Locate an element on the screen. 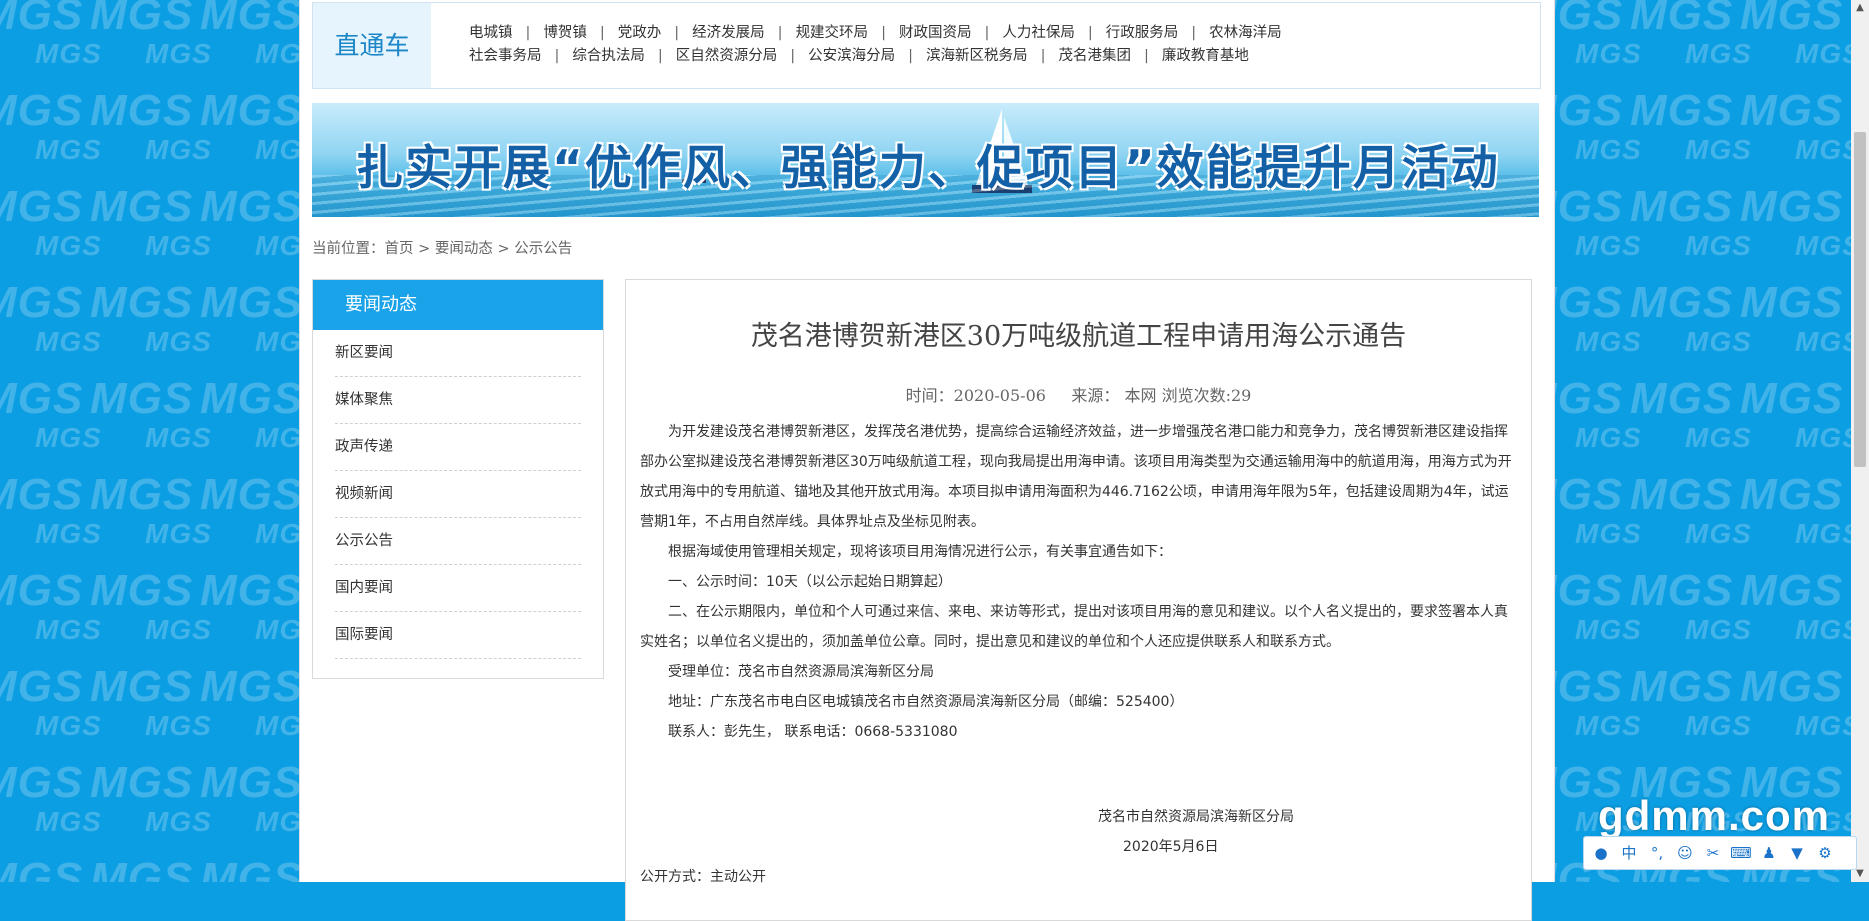  express-link: 博贺镇 is located at coordinates (565, 33).